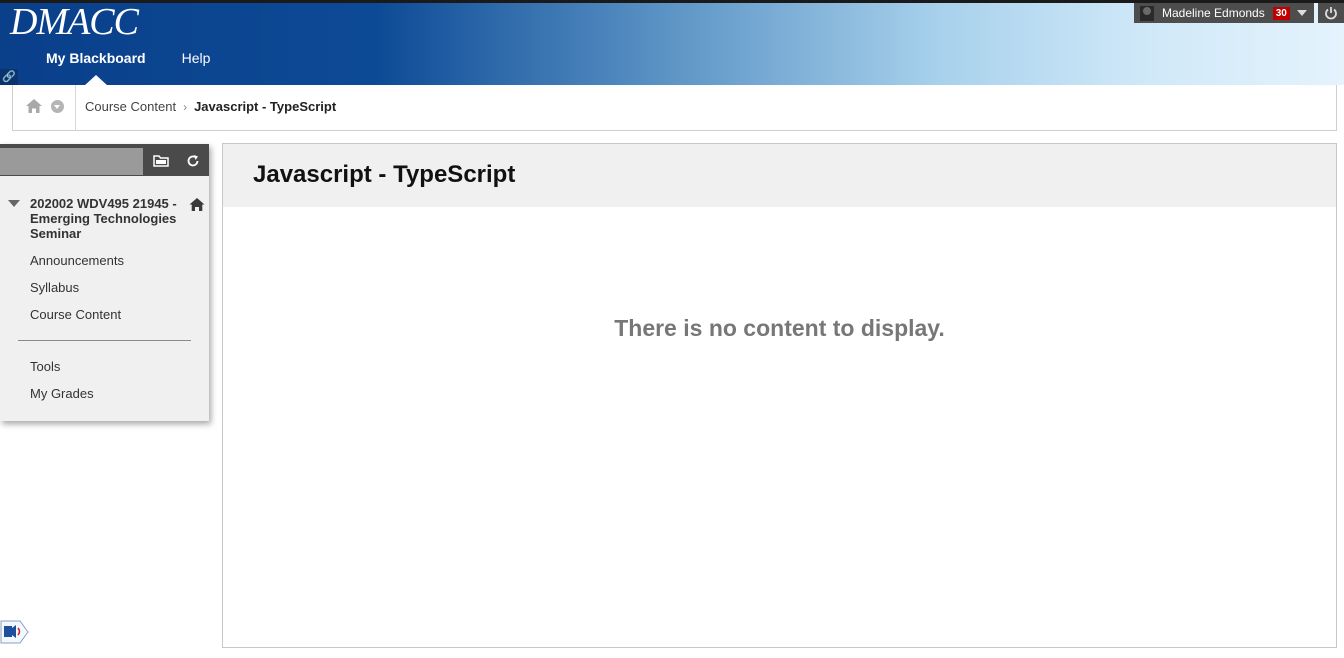 The height and width of the screenshot is (658, 1344). I want to click on breadcrumb-icons, so click(44, 107).